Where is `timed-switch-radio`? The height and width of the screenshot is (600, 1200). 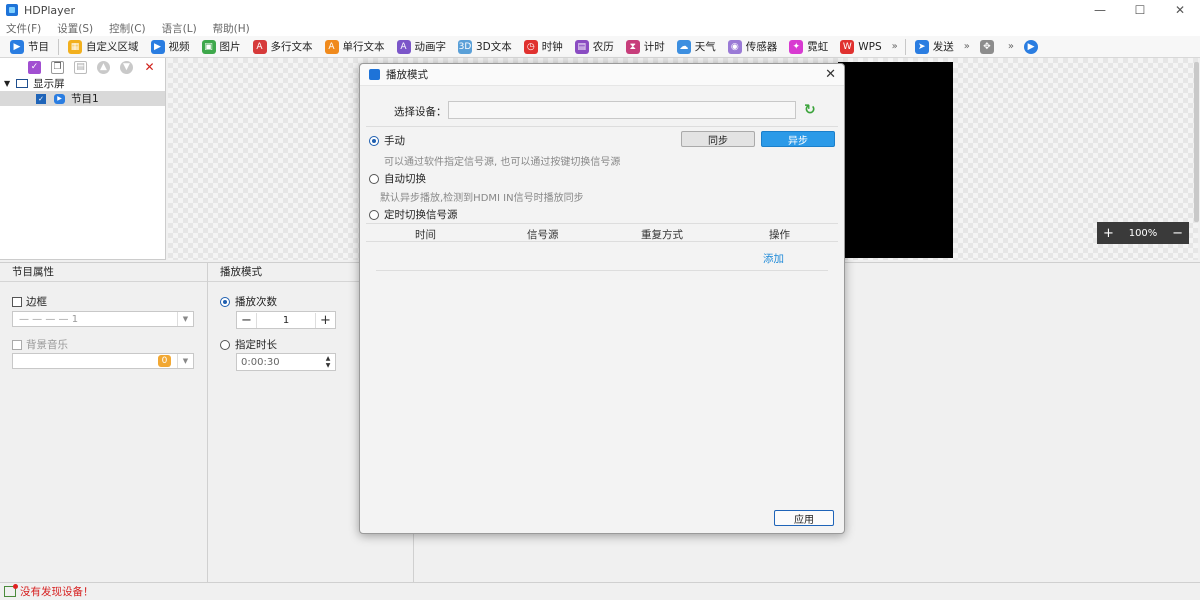
timed-switch-radio is located at coordinates (374, 214).